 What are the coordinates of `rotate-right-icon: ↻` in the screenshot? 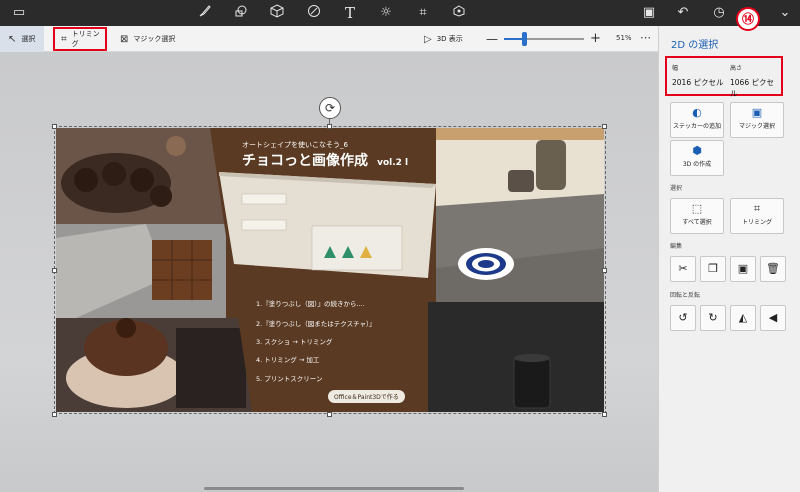 It's located at (713, 317).